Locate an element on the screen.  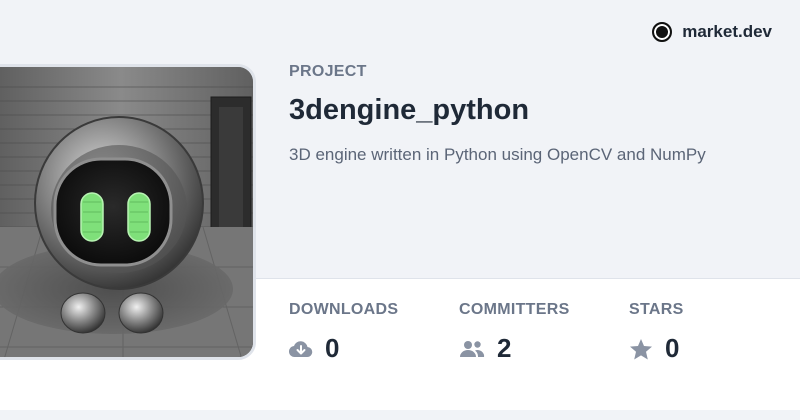
brand: market.dev is located at coordinates (712, 32).